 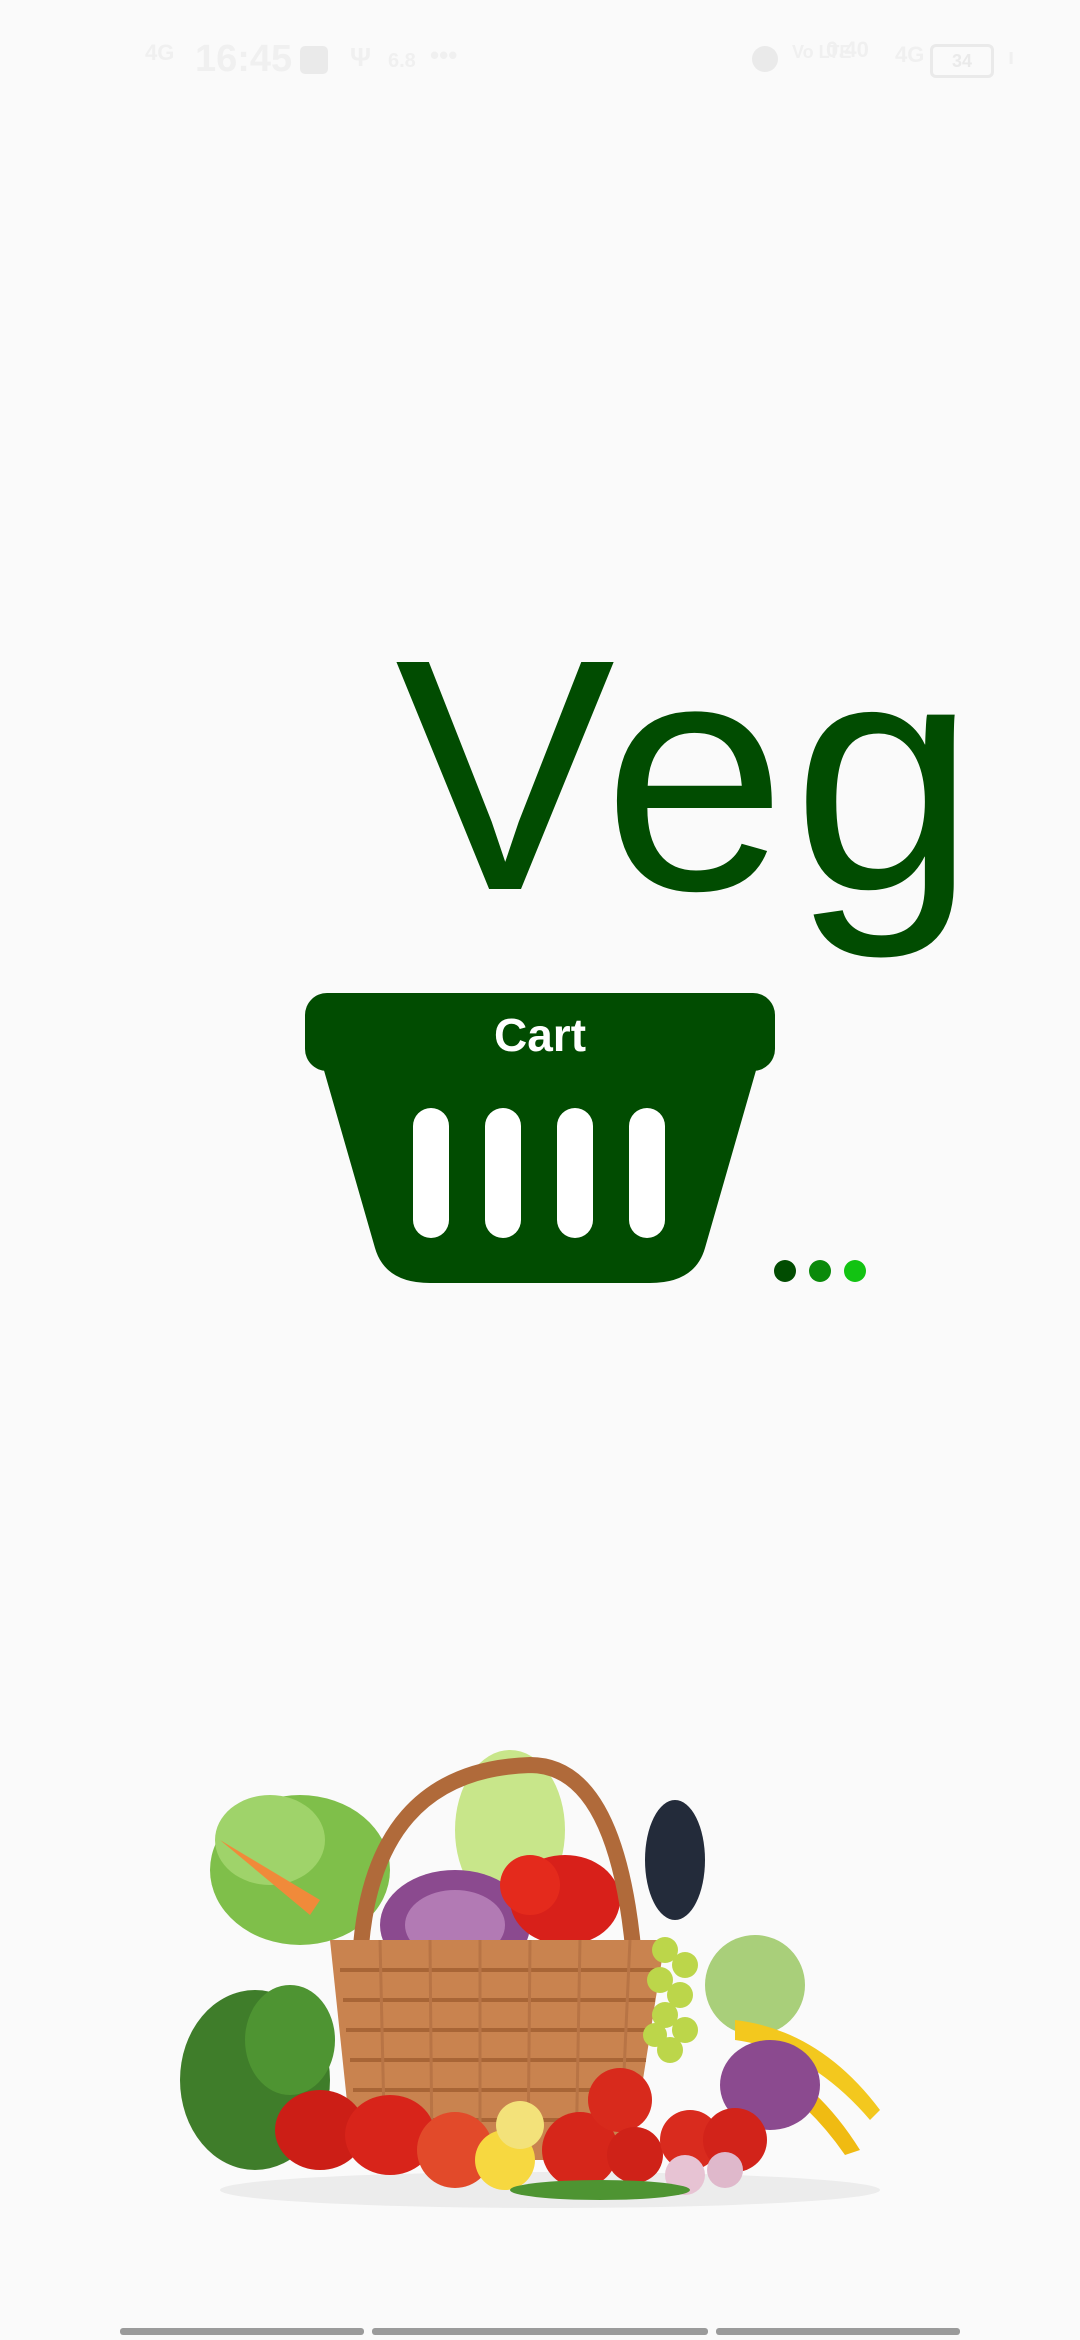 What do you see at coordinates (540, 1138) in the screenshot?
I see `cart-basket-icon: Cart` at bounding box center [540, 1138].